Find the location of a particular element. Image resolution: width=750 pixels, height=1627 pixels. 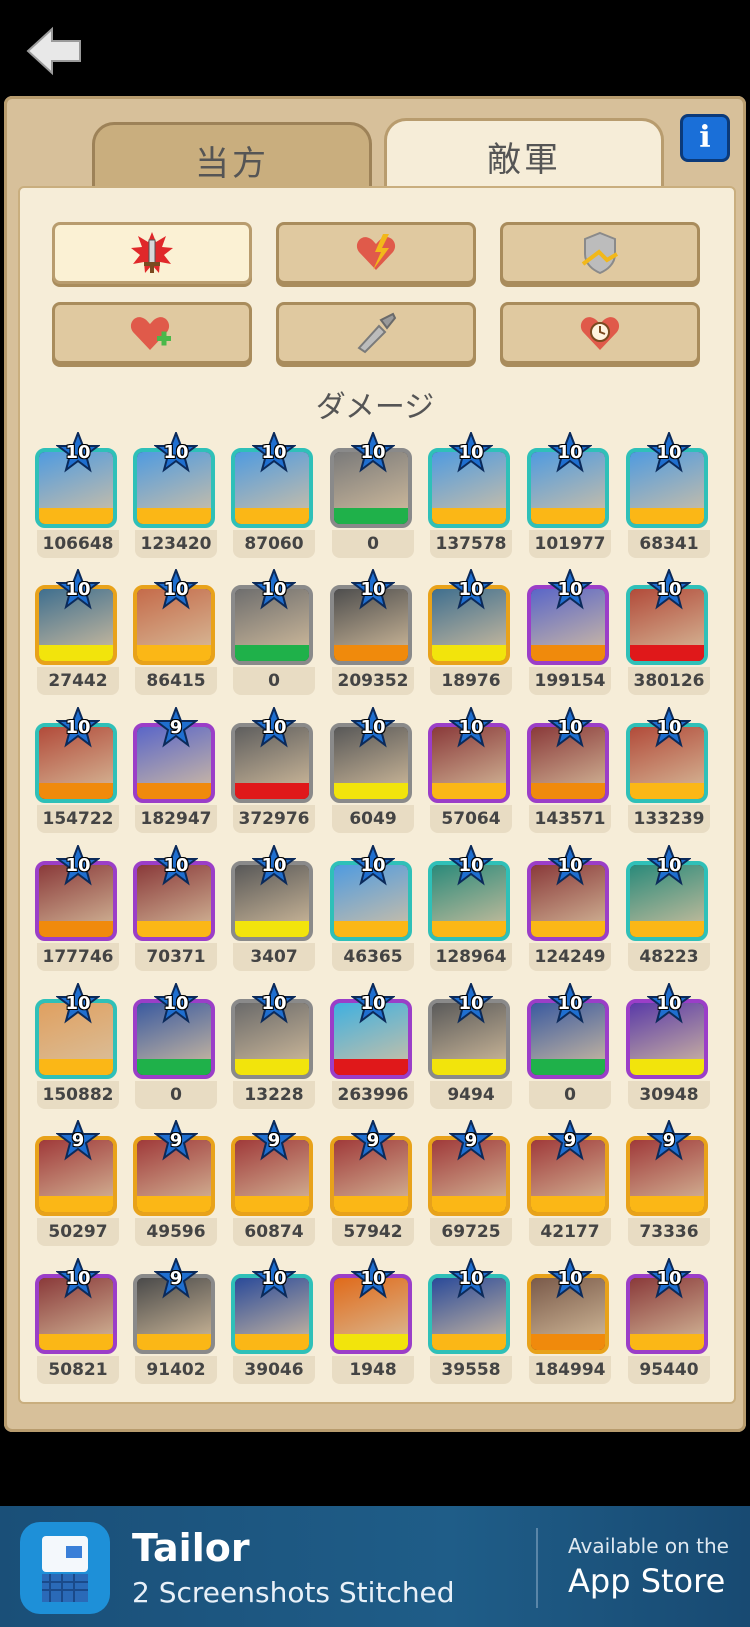

unit-card: 10 18976 is located at coordinates (472, 633).